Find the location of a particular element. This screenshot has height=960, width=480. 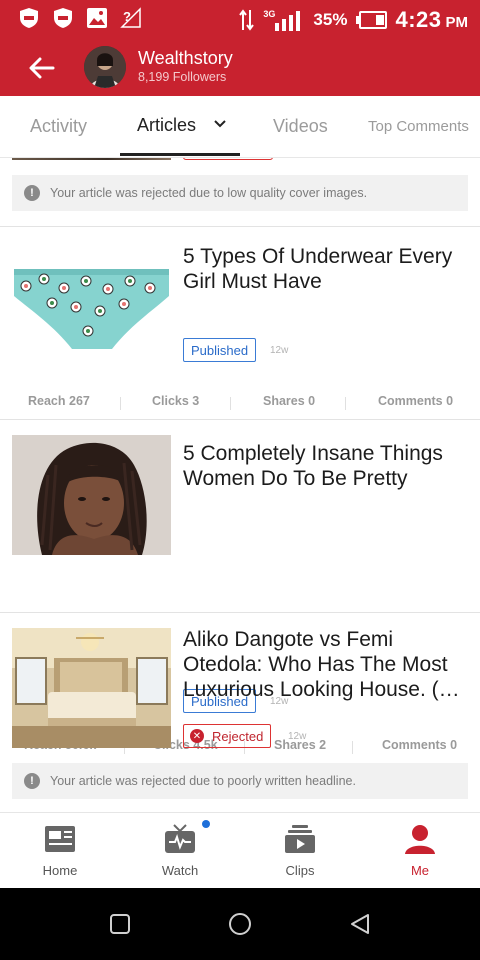

channel-name: Wealthstory is located at coordinates (185, 58).